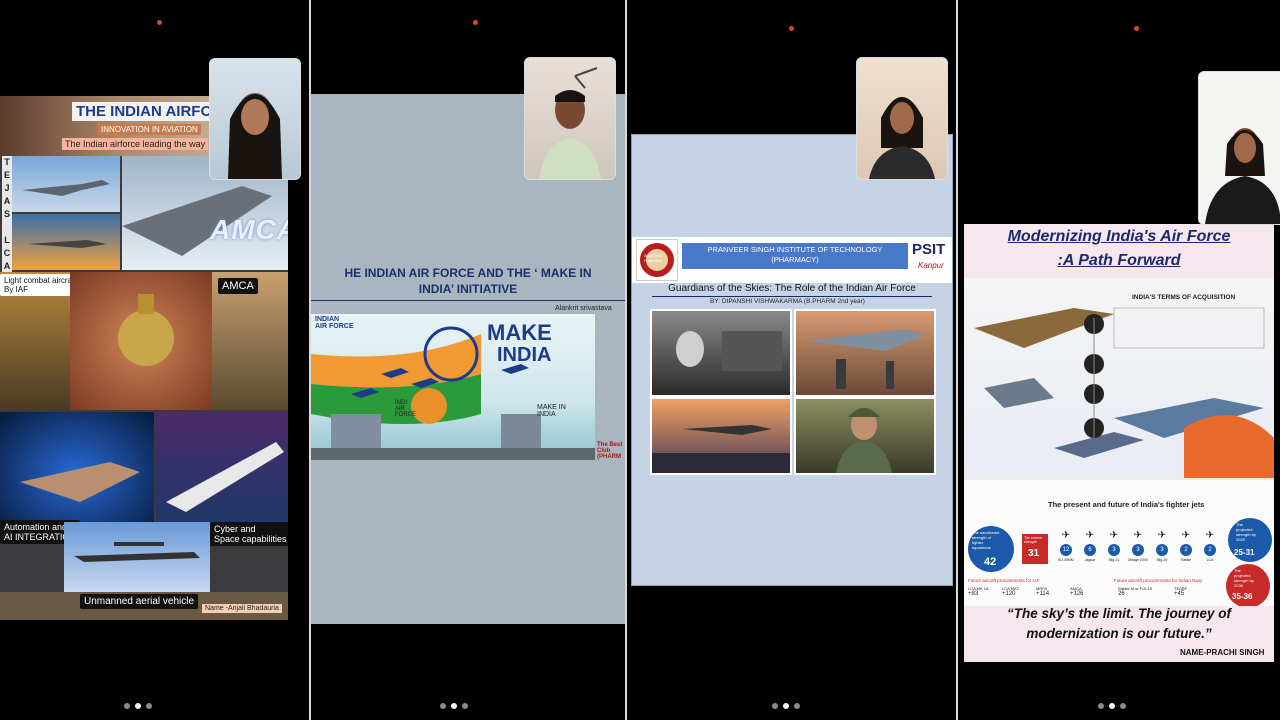  What do you see at coordinates (468, 273) in the screenshot?
I see `slide-title-line1: HE INDIAN AIR FORCE AND THE ‘ MAKE IN` at bounding box center [468, 273].